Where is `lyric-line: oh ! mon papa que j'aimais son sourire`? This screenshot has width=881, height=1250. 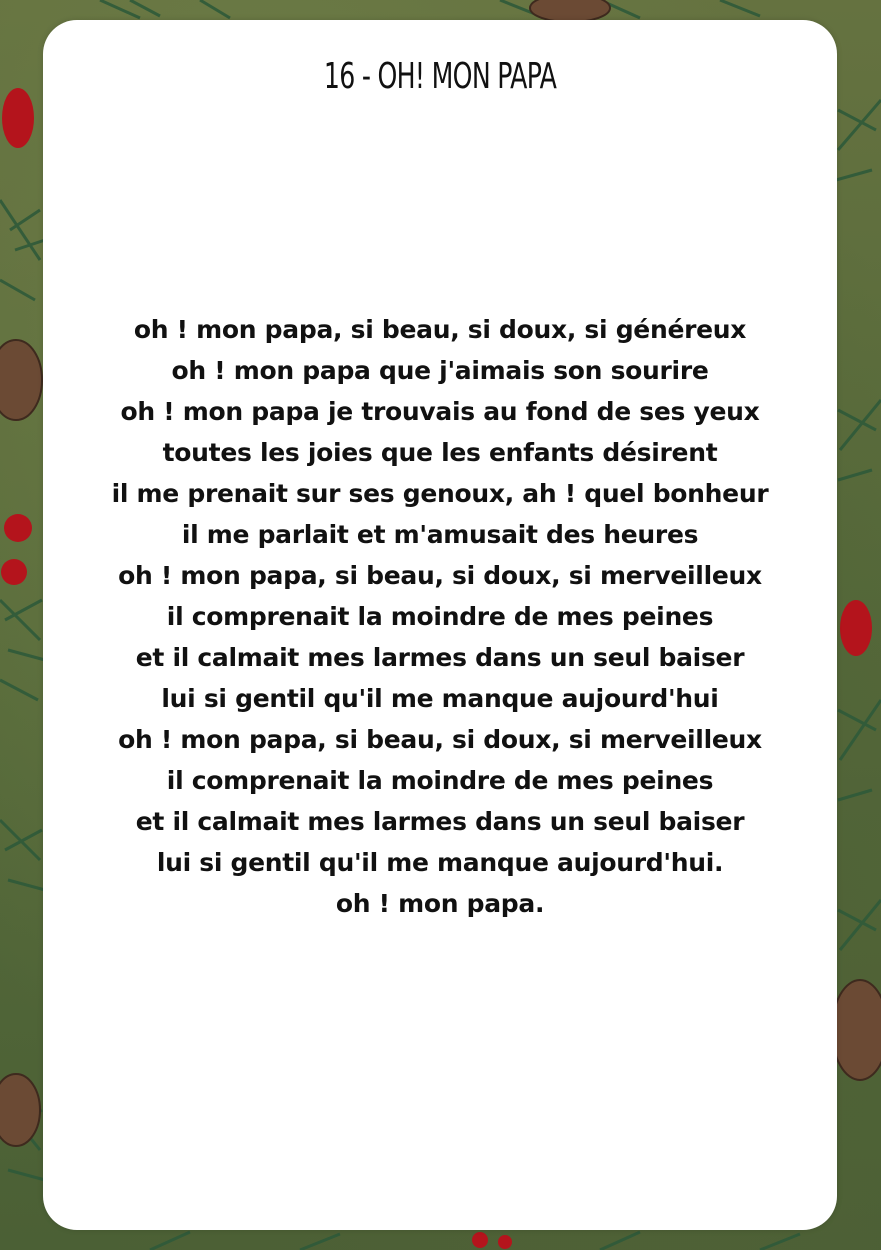 lyric-line: oh ! mon papa que j'aimais son sourire is located at coordinates (440, 370).